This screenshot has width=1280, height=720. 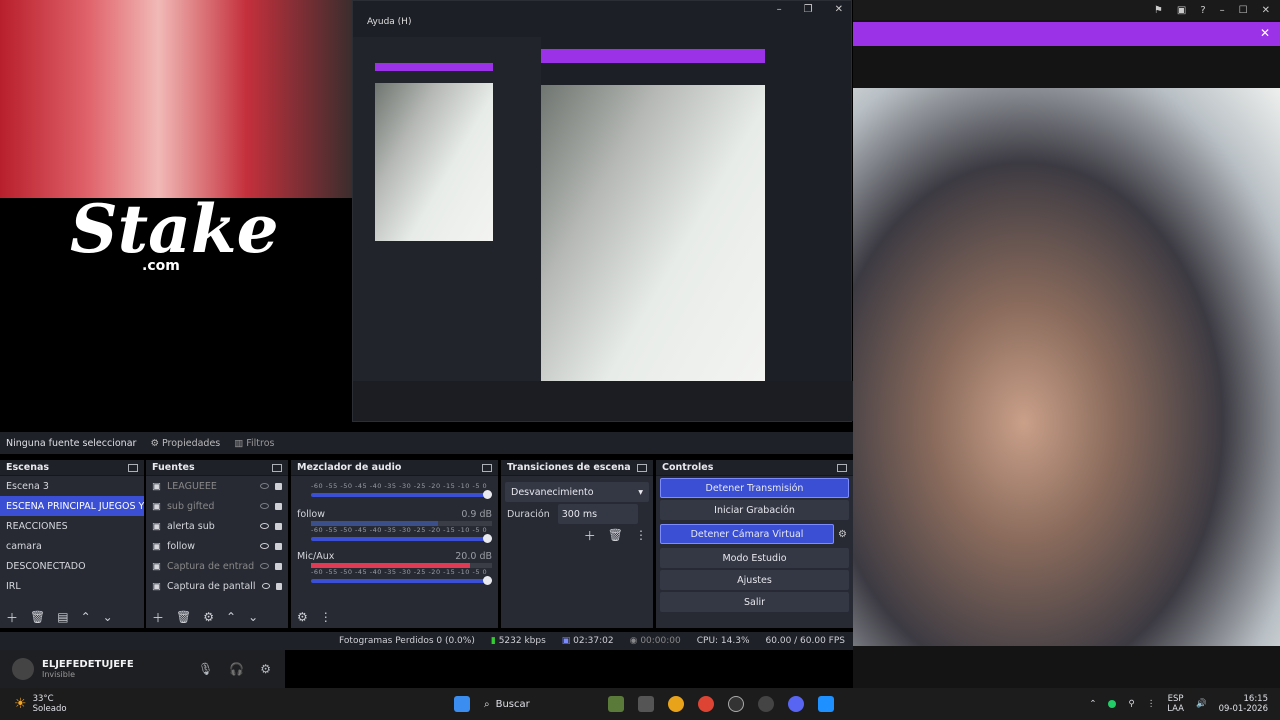 What do you see at coordinates (208, 617) in the screenshot?
I see `settings-icon: ⚙` at bounding box center [208, 617].